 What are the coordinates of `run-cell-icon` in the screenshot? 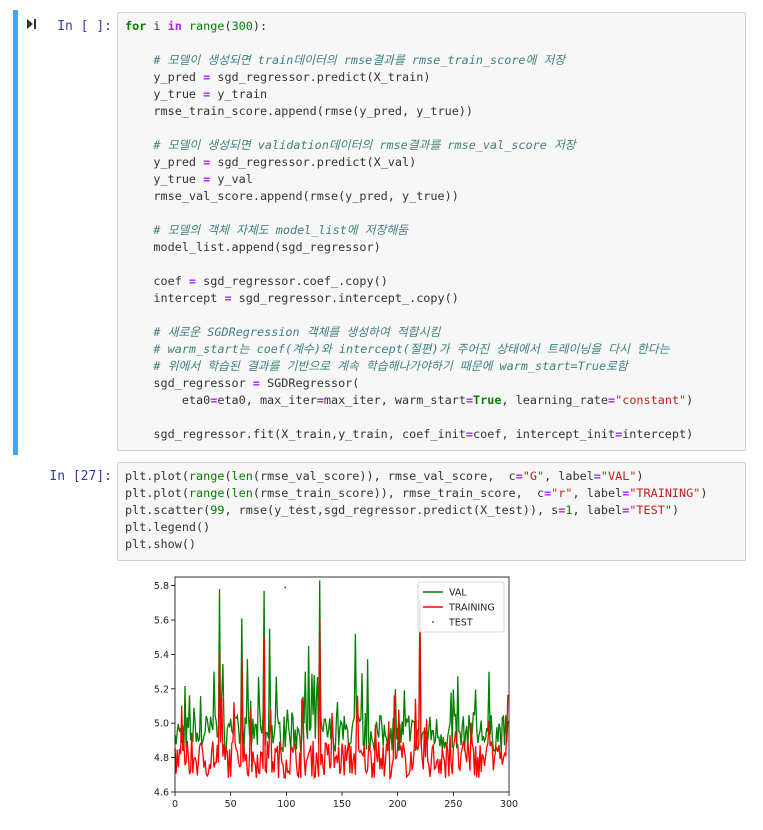 It's located at (32, 24).